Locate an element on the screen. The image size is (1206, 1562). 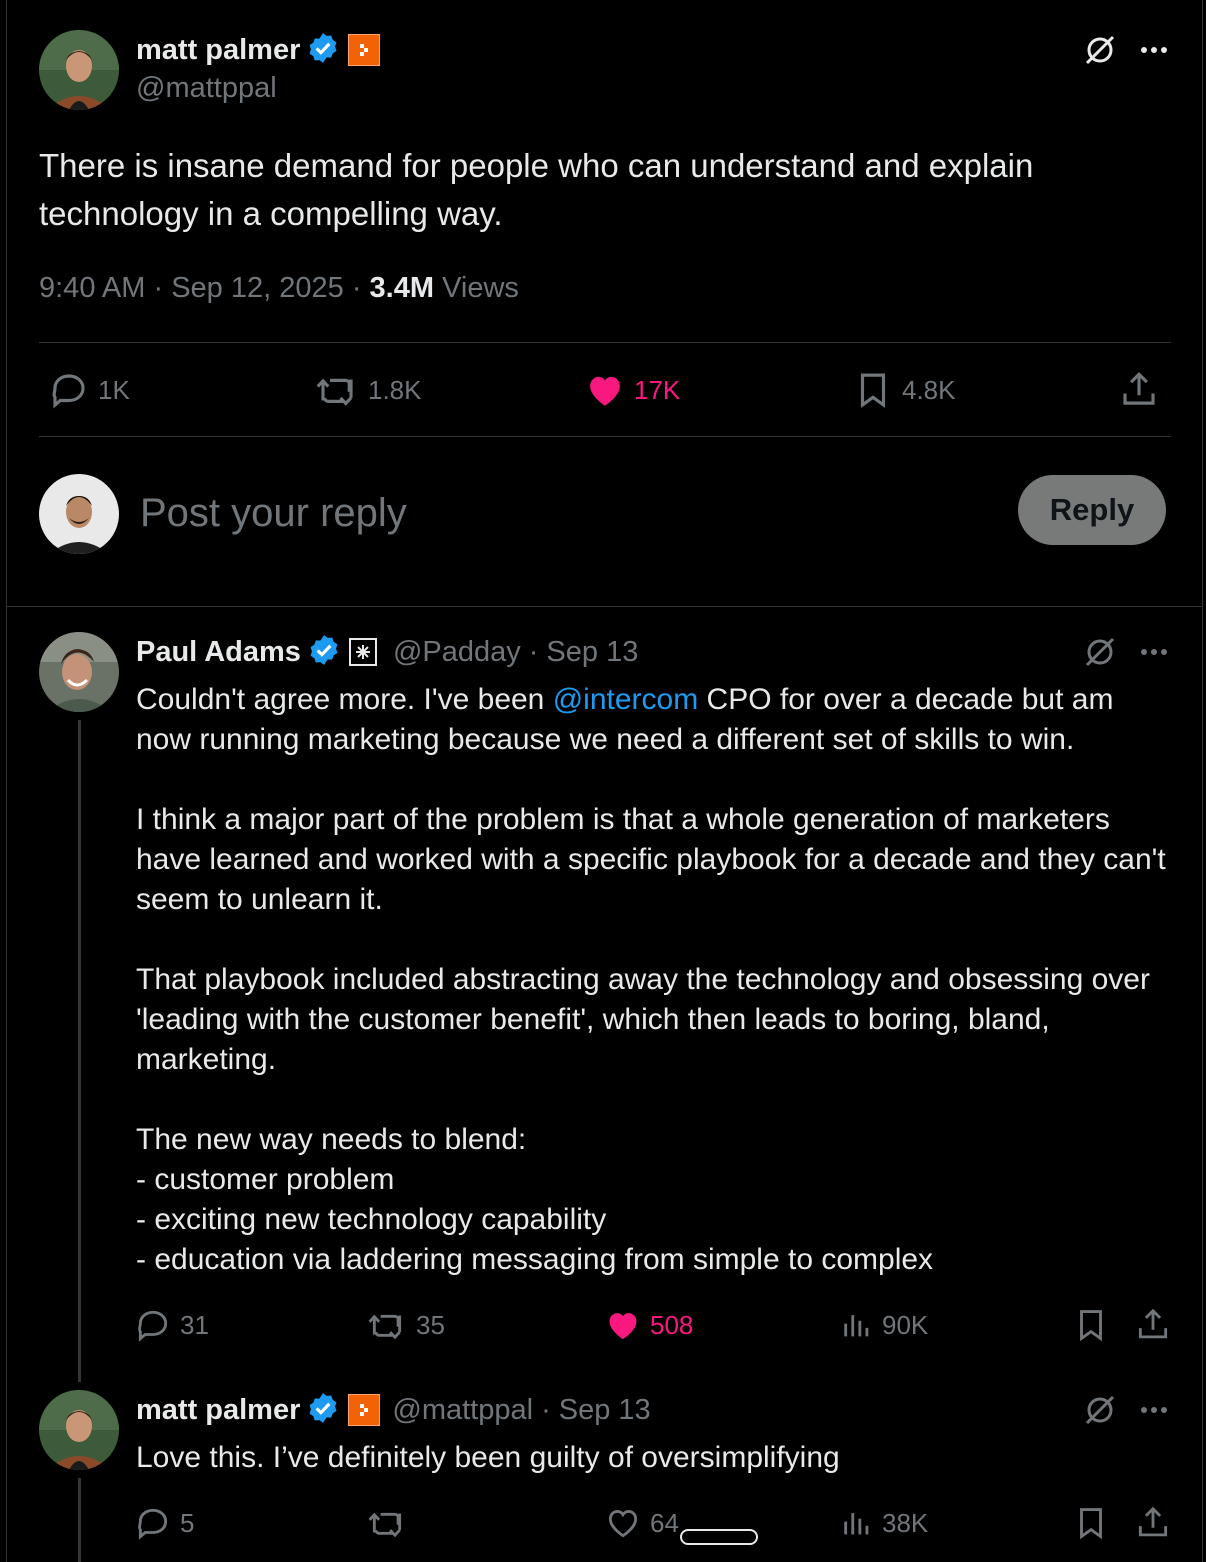
author-name: Paul Adams is located at coordinates (218, 652).